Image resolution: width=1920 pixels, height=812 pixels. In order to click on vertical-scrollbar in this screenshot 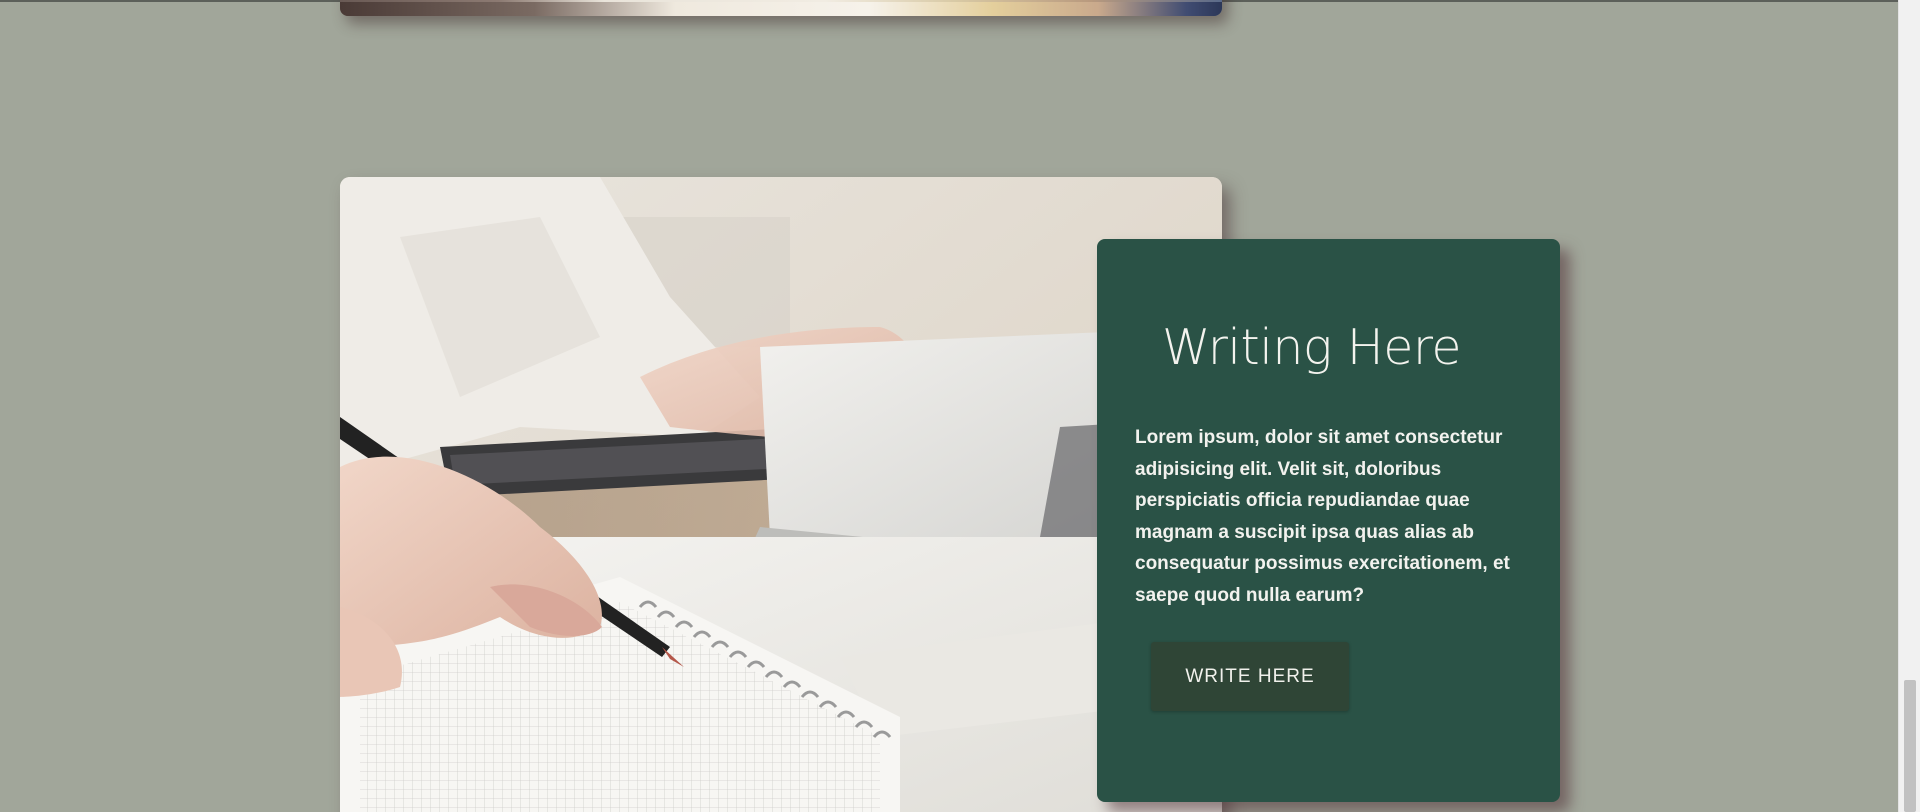, I will do `click(1909, 406)`.